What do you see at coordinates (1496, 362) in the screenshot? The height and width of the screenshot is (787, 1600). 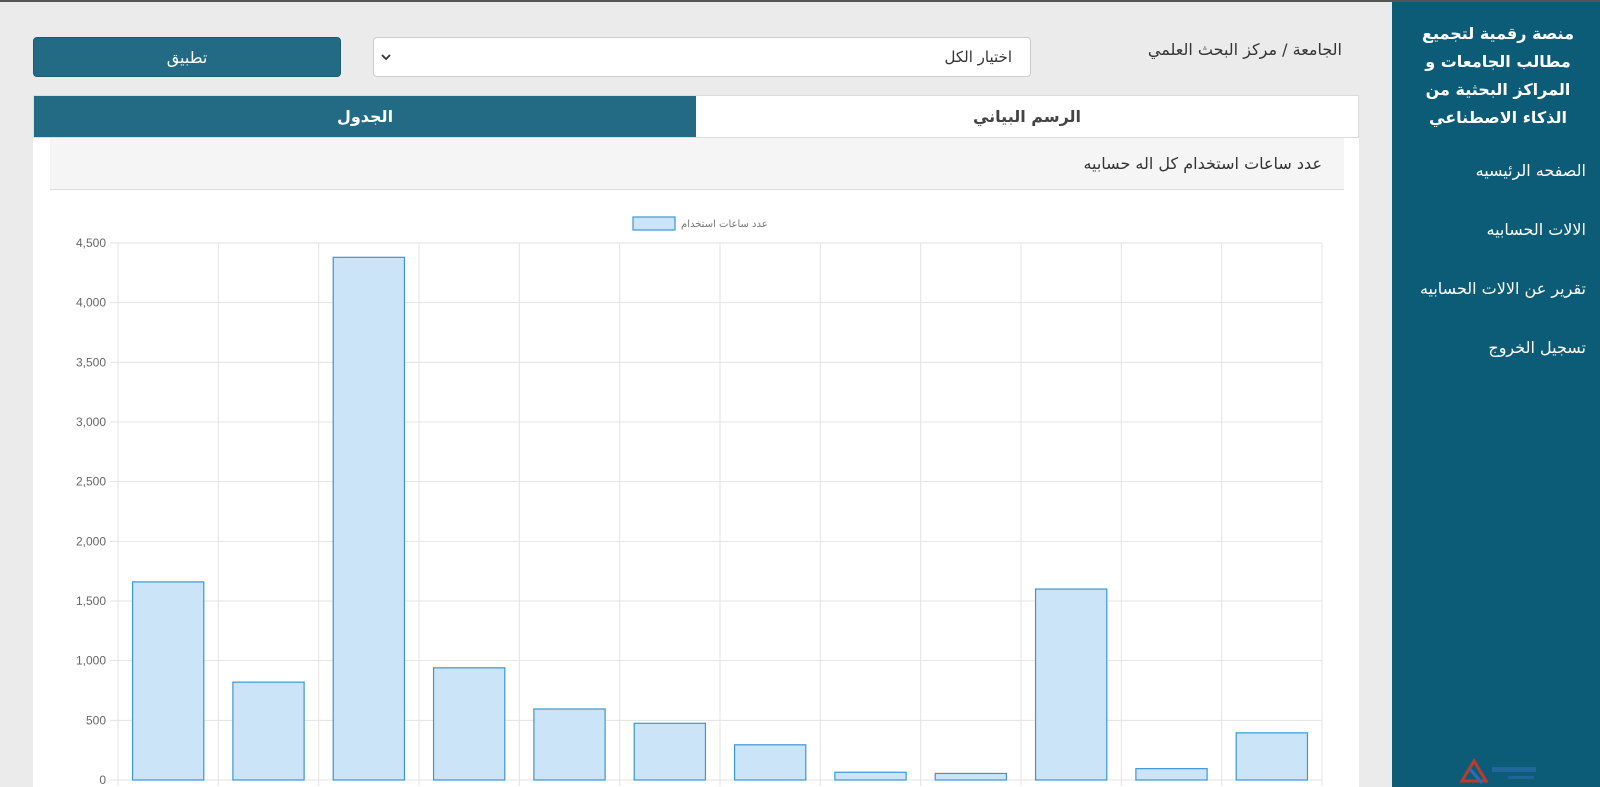 I see `sidebar-item-logout: تسجيل الخروج` at bounding box center [1496, 362].